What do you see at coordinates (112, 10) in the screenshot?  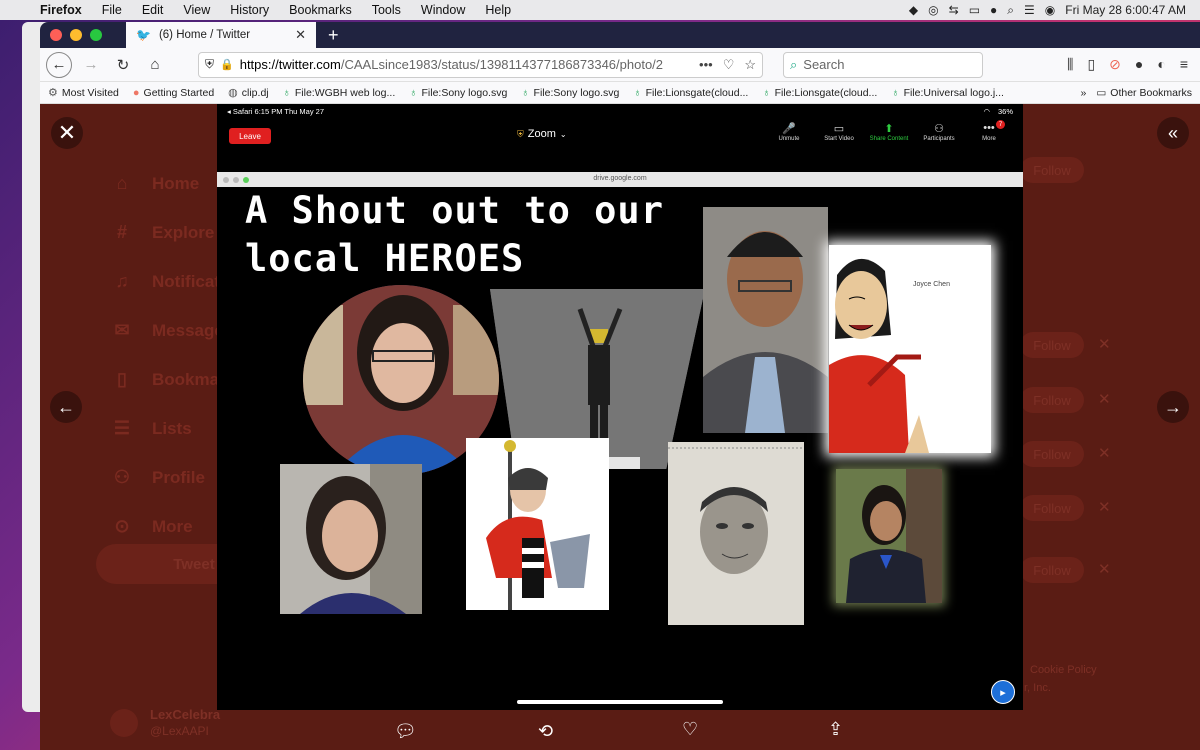 I see `menu-file: File` at bounding box center [112, 10].